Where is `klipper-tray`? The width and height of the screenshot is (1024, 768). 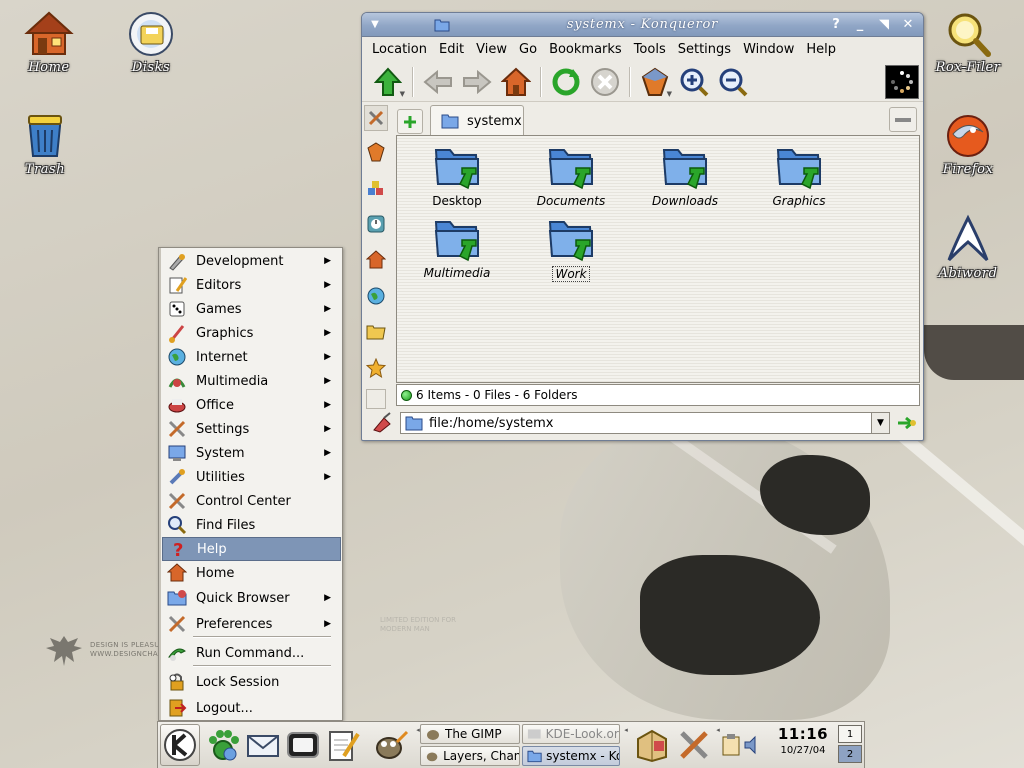 klipper-tray is located at coordinates (731, 745).